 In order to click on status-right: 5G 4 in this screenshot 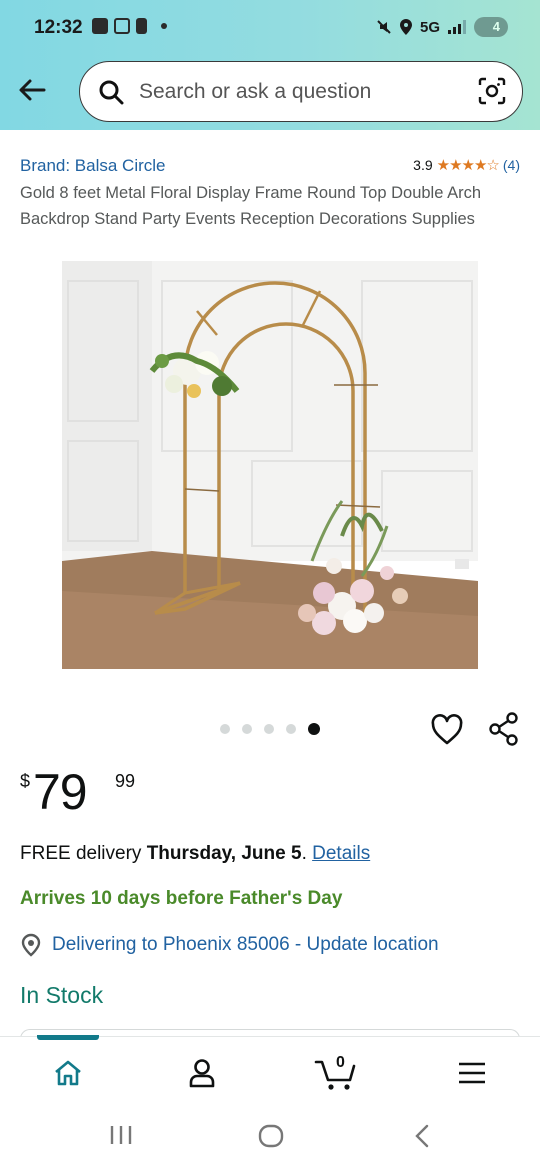, I will do `click(442, 27)`.